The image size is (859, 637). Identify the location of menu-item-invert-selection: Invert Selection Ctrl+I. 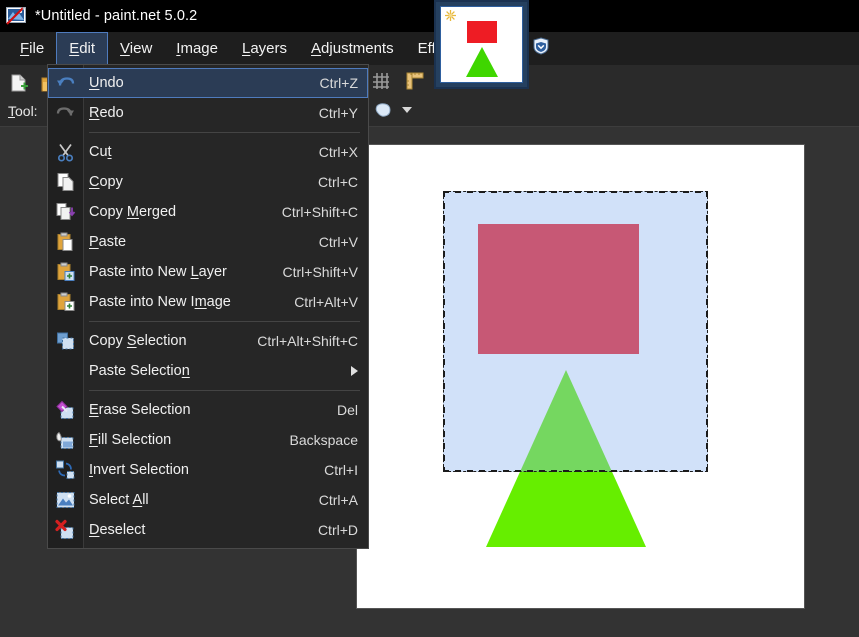
(208, 470).